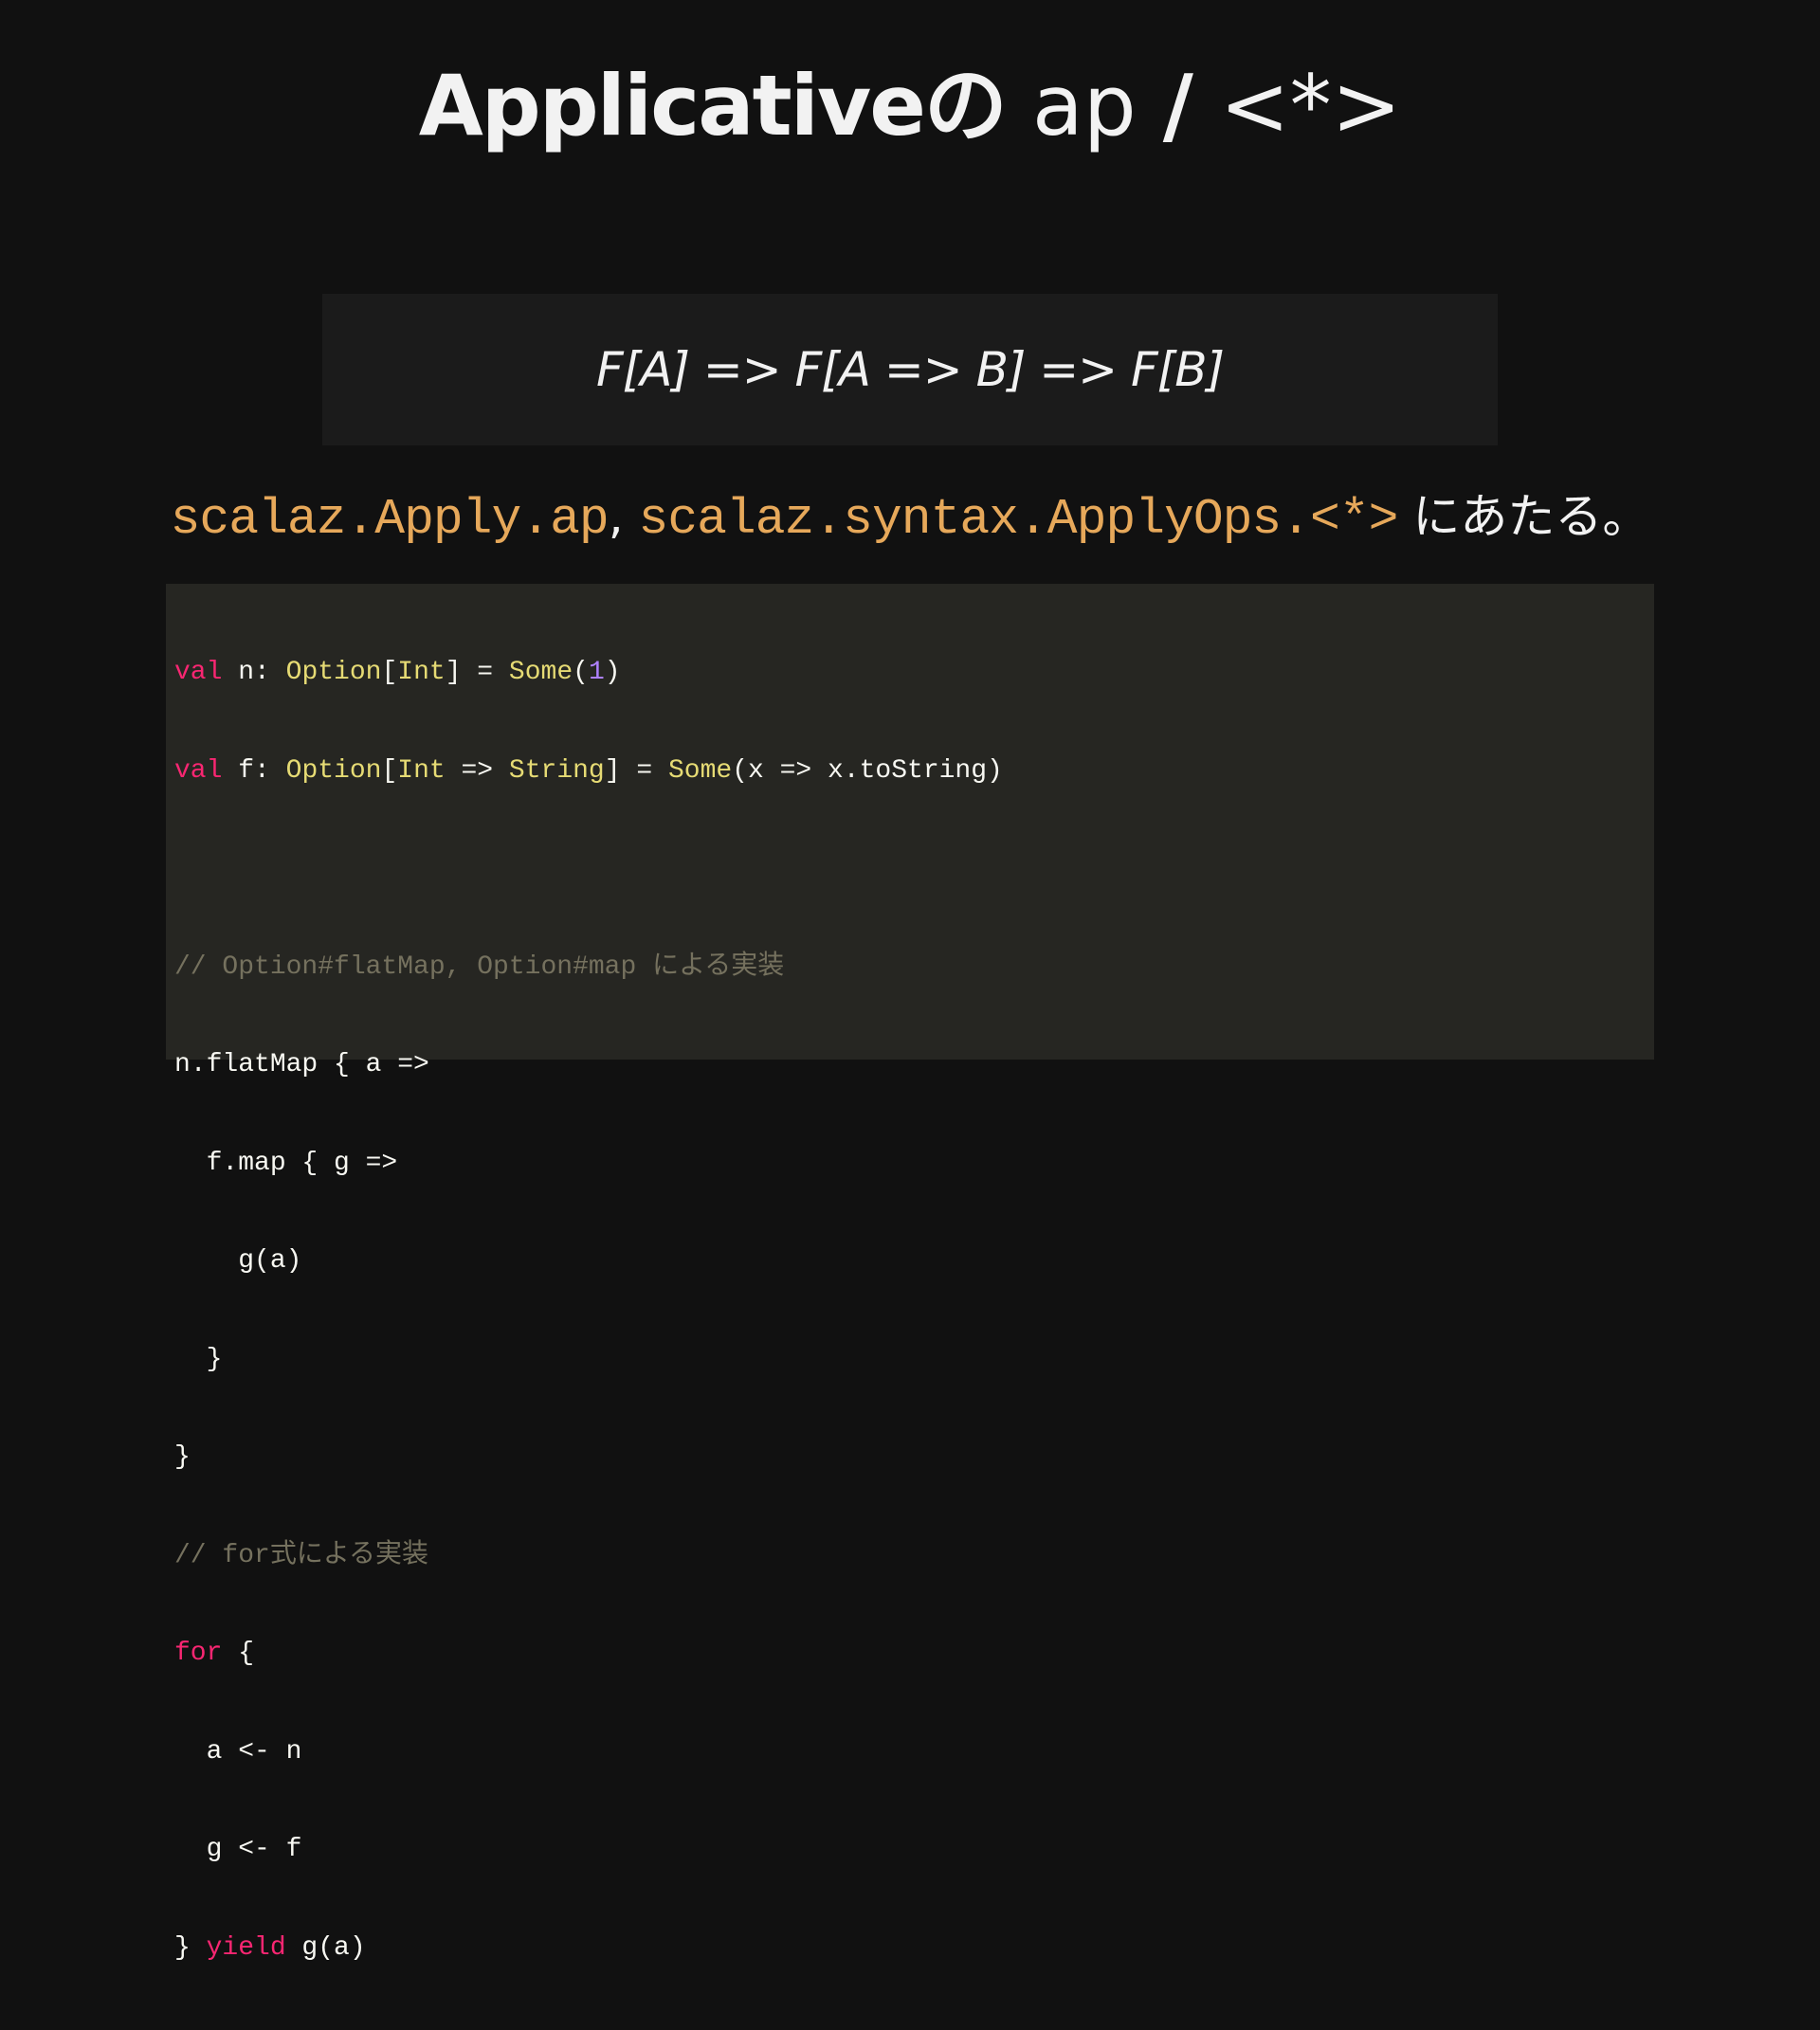 The width and height of the screenshot is (1820, 2030). Describe the element at coordinates (588, 1261) in the screenshot. I see `code-line: g(a)` at that location.